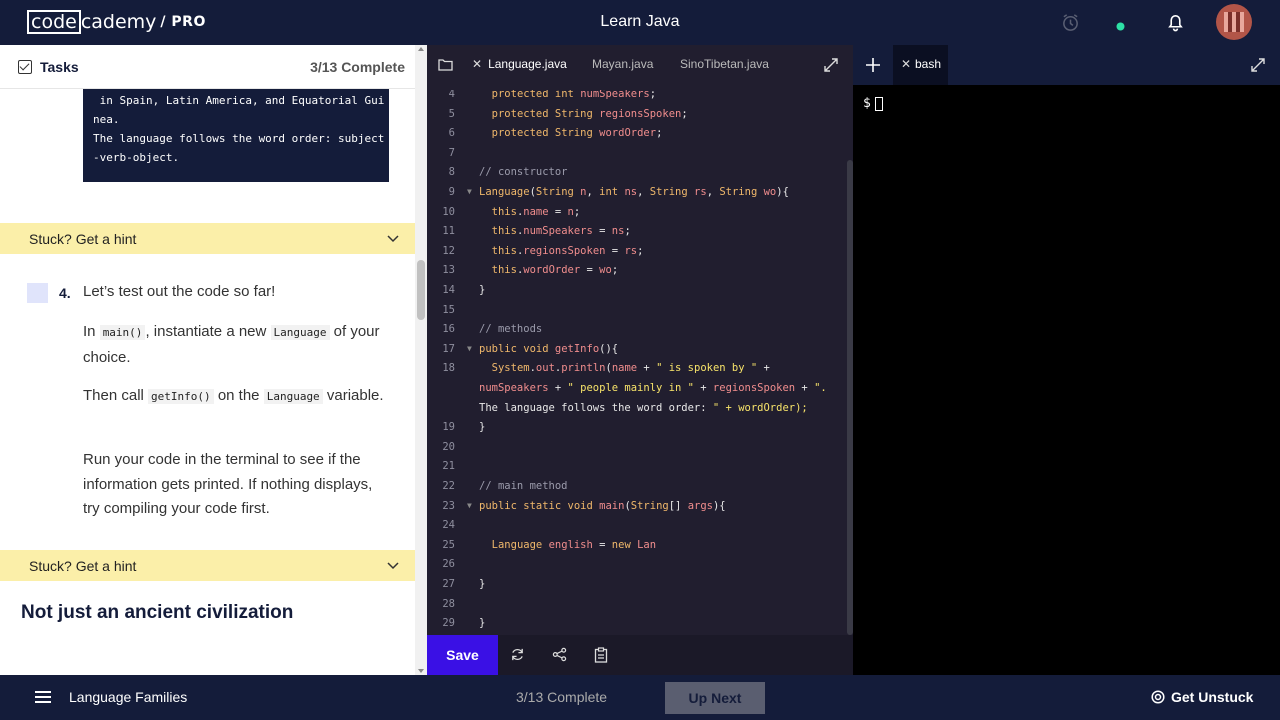 Image resolution: width=1280 pixels, height=720 pixels. I want to click on tasks-count: 3/13 Complete, so click(357, 67).